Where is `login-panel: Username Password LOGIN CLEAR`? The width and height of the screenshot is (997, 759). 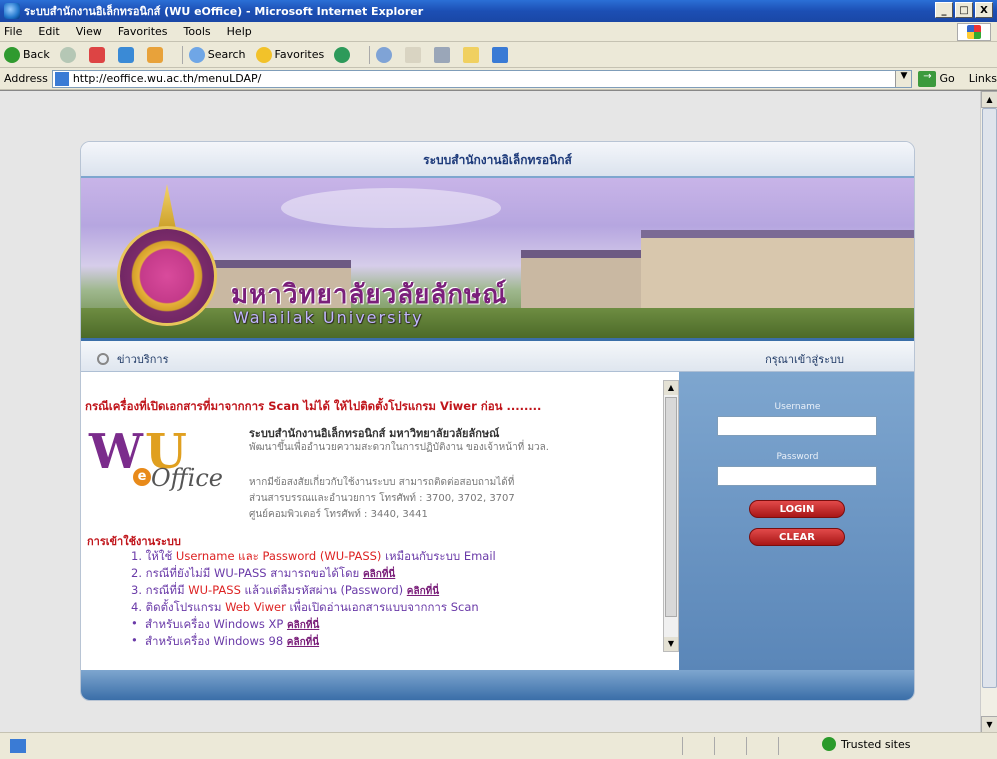
login-panel: Username Password LOGIN CLEAR is located at coordinates (796, 522).